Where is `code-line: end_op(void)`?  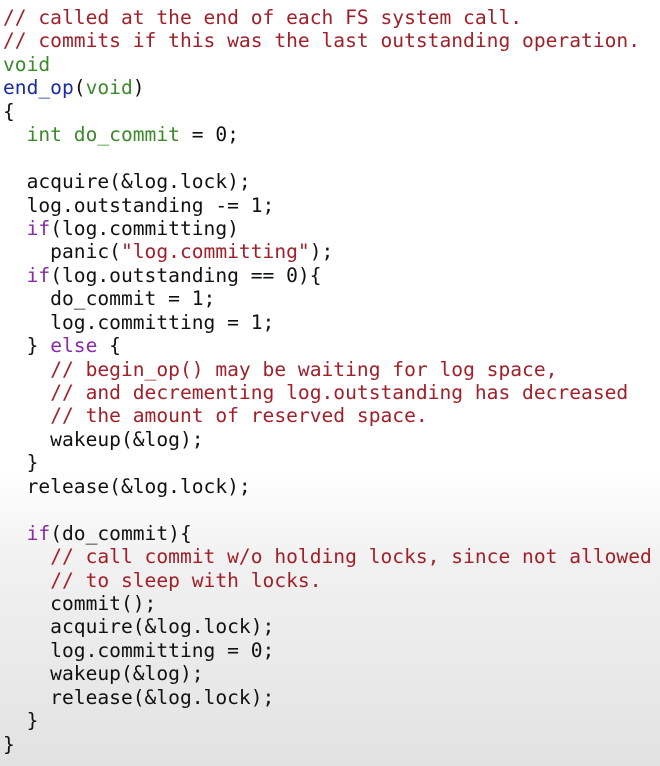 code-line: end_op(void) is located at coordinates (327, 87).